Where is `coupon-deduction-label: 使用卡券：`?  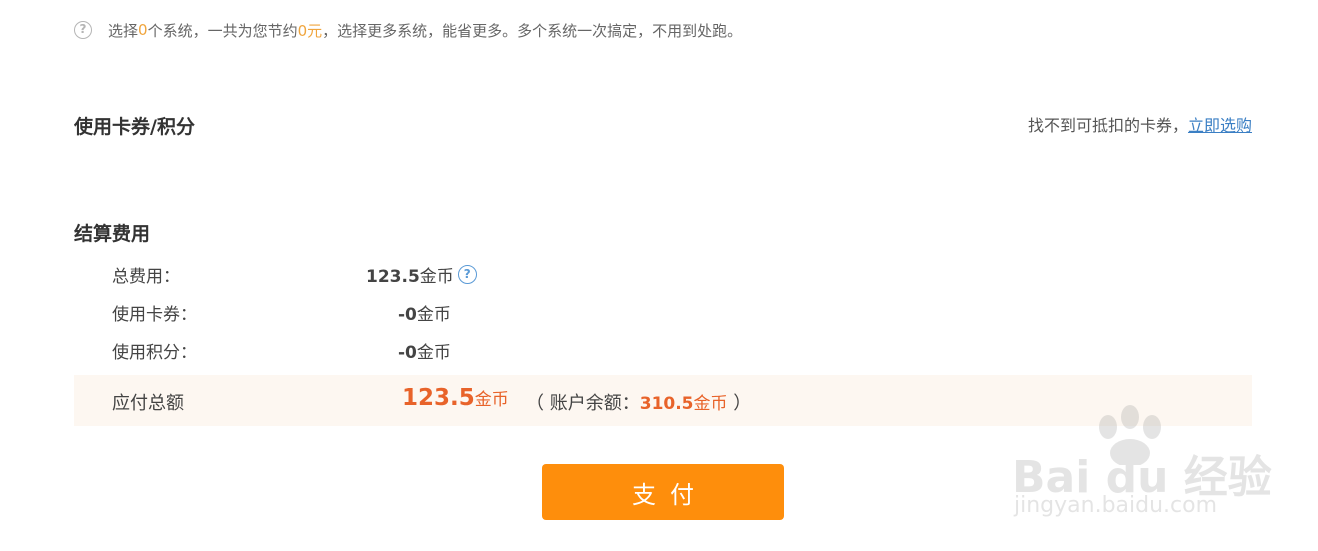
coupon-deduction-label: 使用卡券： is located at coordinates (154, 314).